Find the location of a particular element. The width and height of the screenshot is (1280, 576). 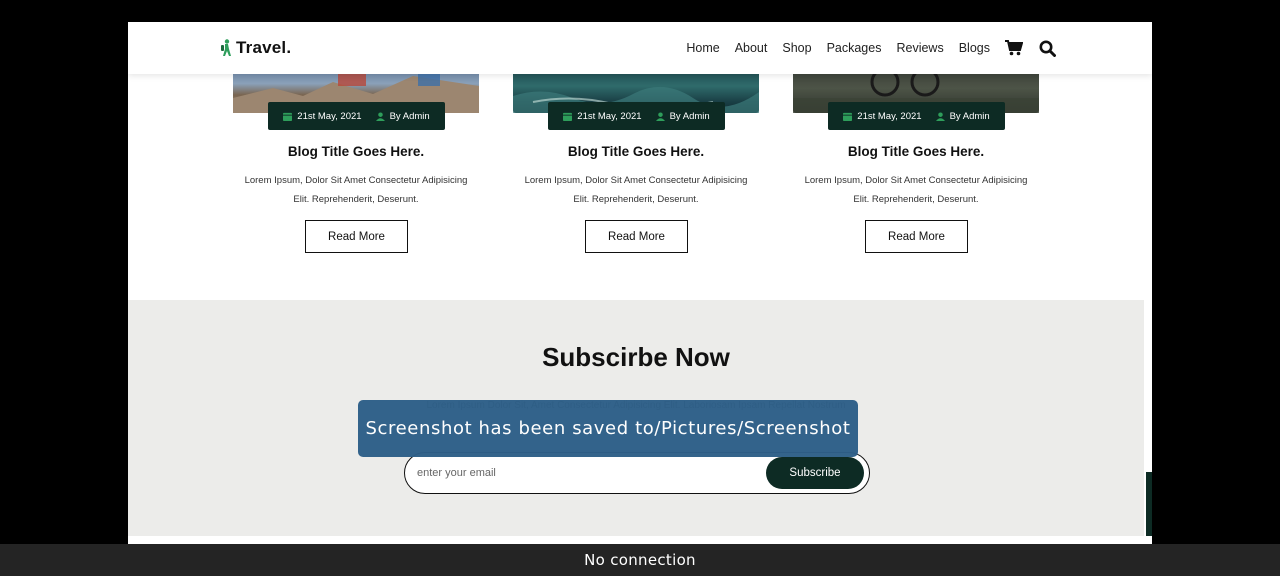

hiker-icon is located at coordinates (226, 47).